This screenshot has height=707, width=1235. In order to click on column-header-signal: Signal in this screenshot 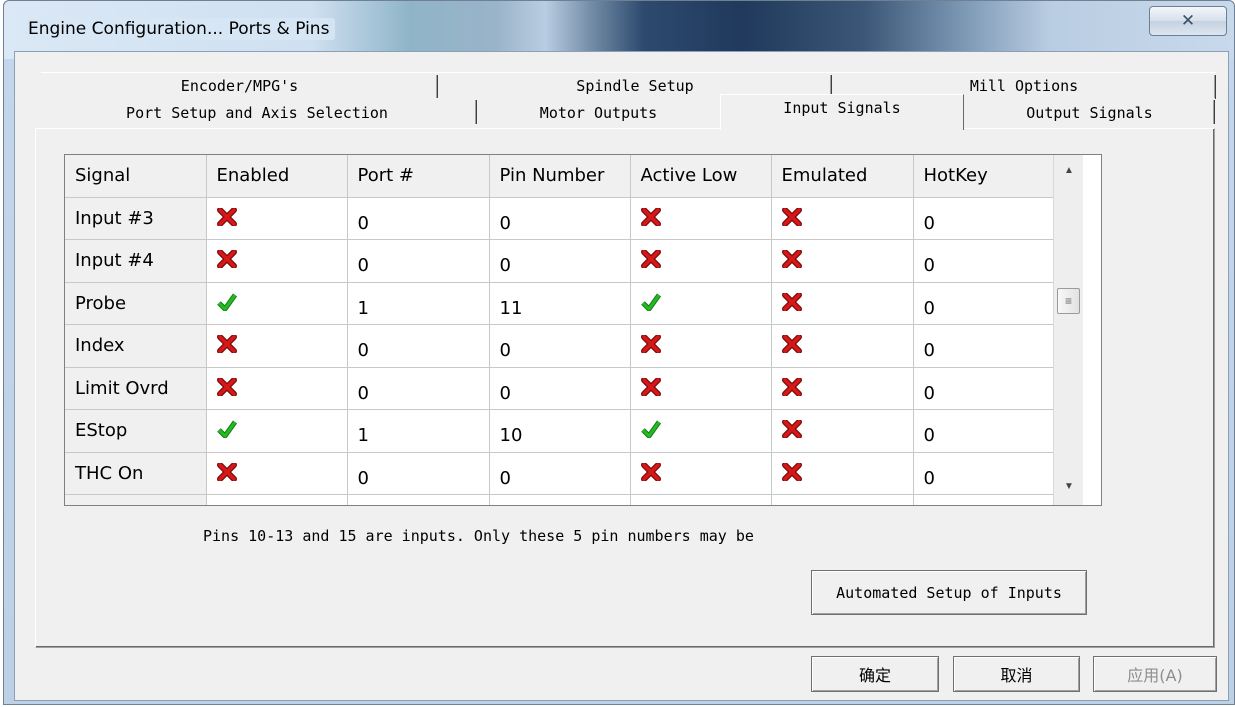, I will do `click(136, 176)`.